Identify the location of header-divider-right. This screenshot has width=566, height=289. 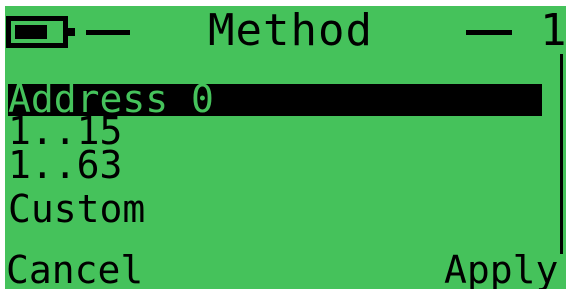
(489, 32).